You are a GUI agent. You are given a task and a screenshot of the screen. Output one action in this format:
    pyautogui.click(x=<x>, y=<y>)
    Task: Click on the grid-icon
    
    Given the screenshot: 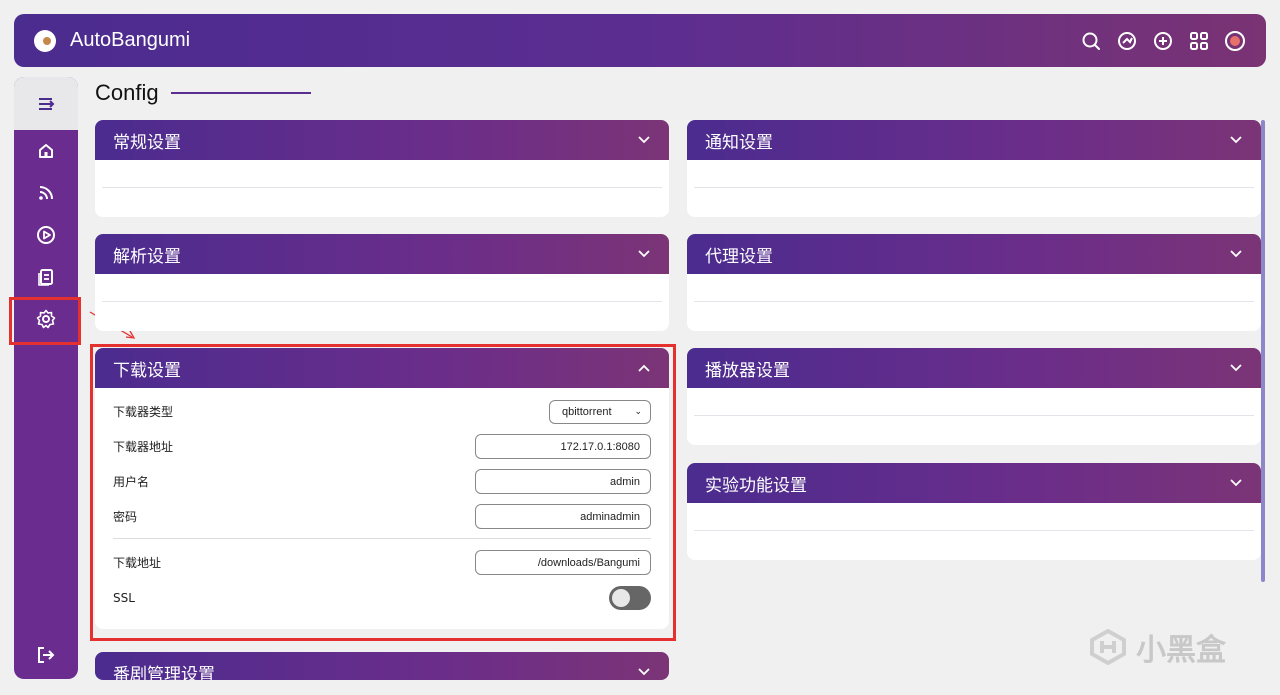 What is the action you would take?
    pyautogui.click(x=1199, y=41)
    